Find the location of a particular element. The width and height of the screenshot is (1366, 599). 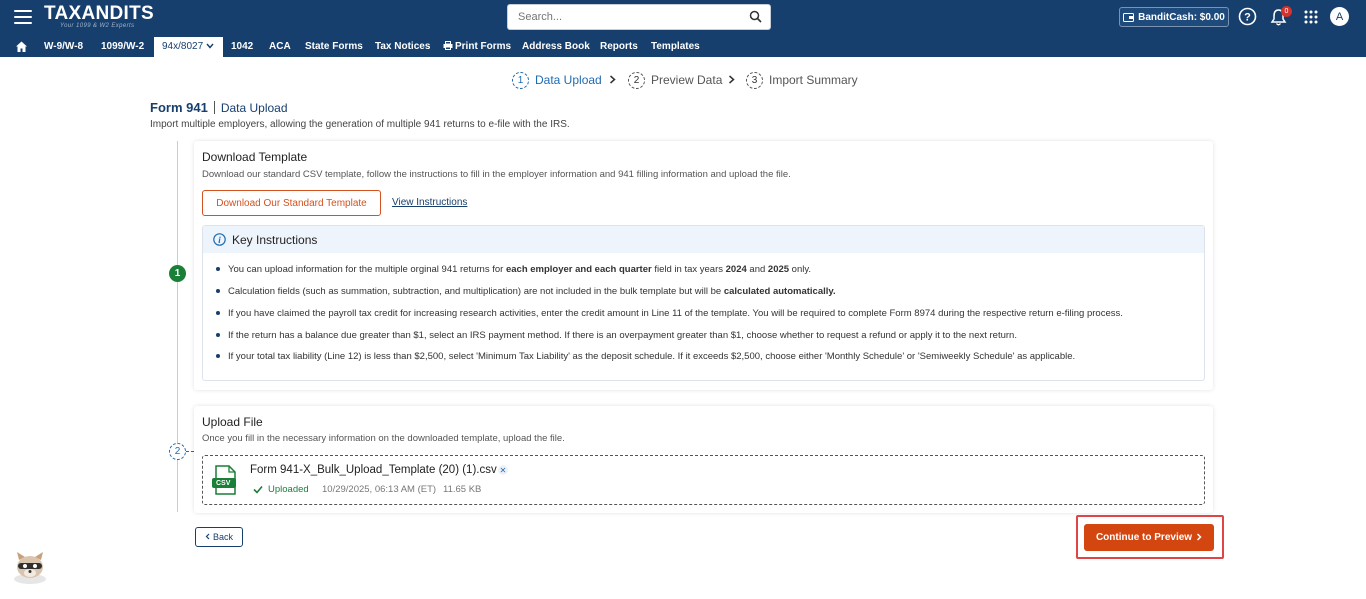

bandit-cash-label: BanditCash: $0.00 is located at coordinates (1181, 17).